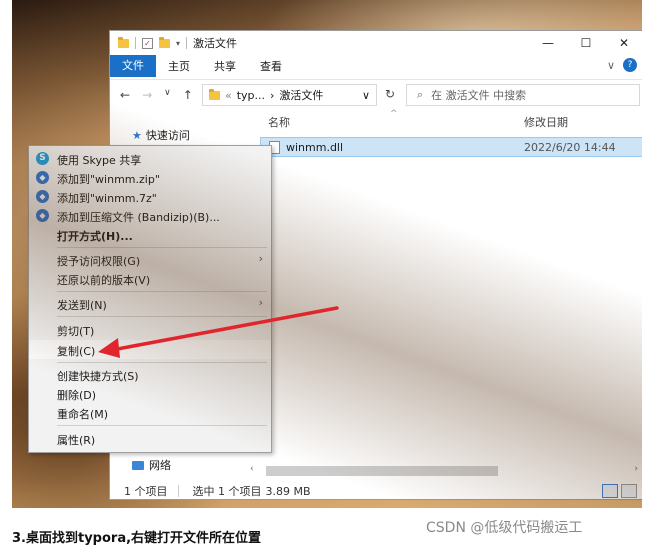 Image resolution: width=651 pixels, height=546 pixels. I want to click on search-icon: ⌕, so click(420, 94).